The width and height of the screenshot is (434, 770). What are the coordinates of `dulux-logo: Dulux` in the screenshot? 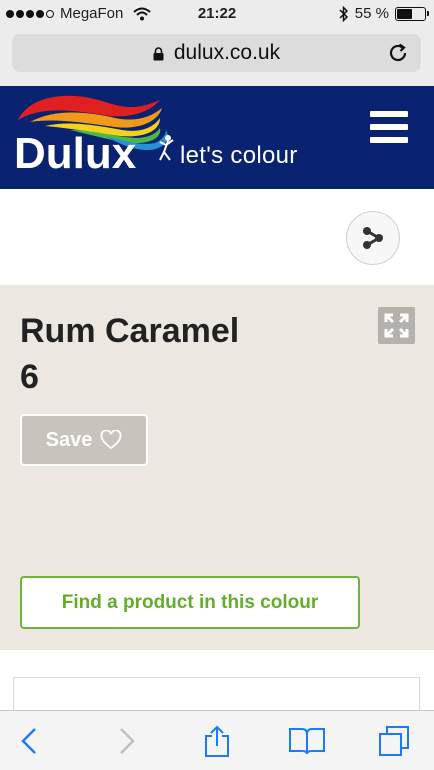 It's located at (170, 137).